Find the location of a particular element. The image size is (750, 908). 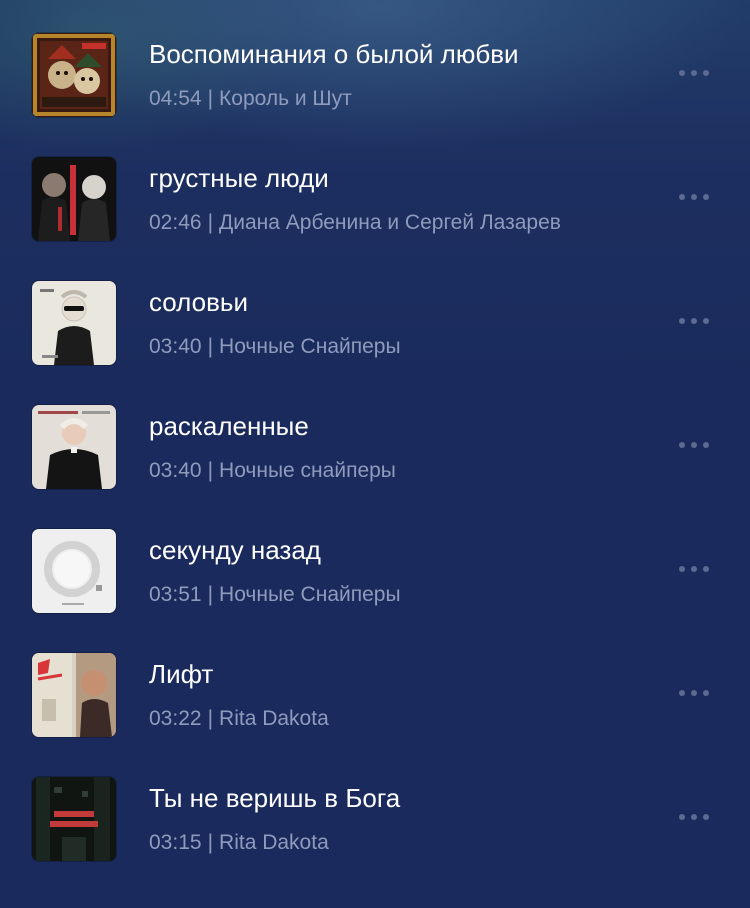

track-title: Воспоминания о былой любви is located at coordinates (334, 54).